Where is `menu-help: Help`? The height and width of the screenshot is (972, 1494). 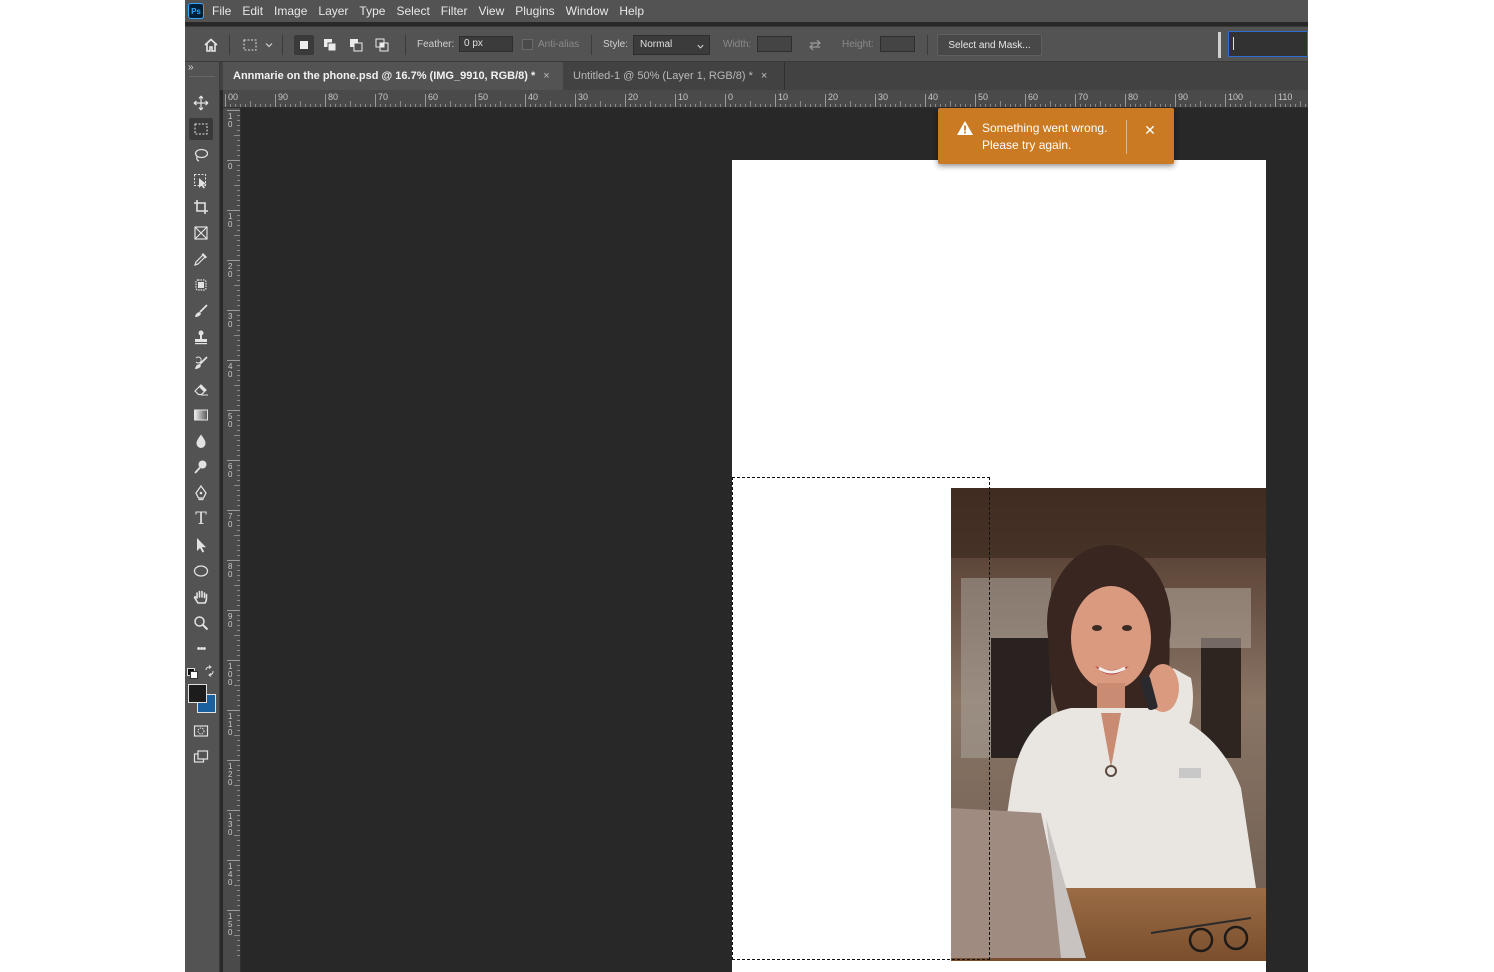
menu-help: Help is located at coordinates (631, 11).